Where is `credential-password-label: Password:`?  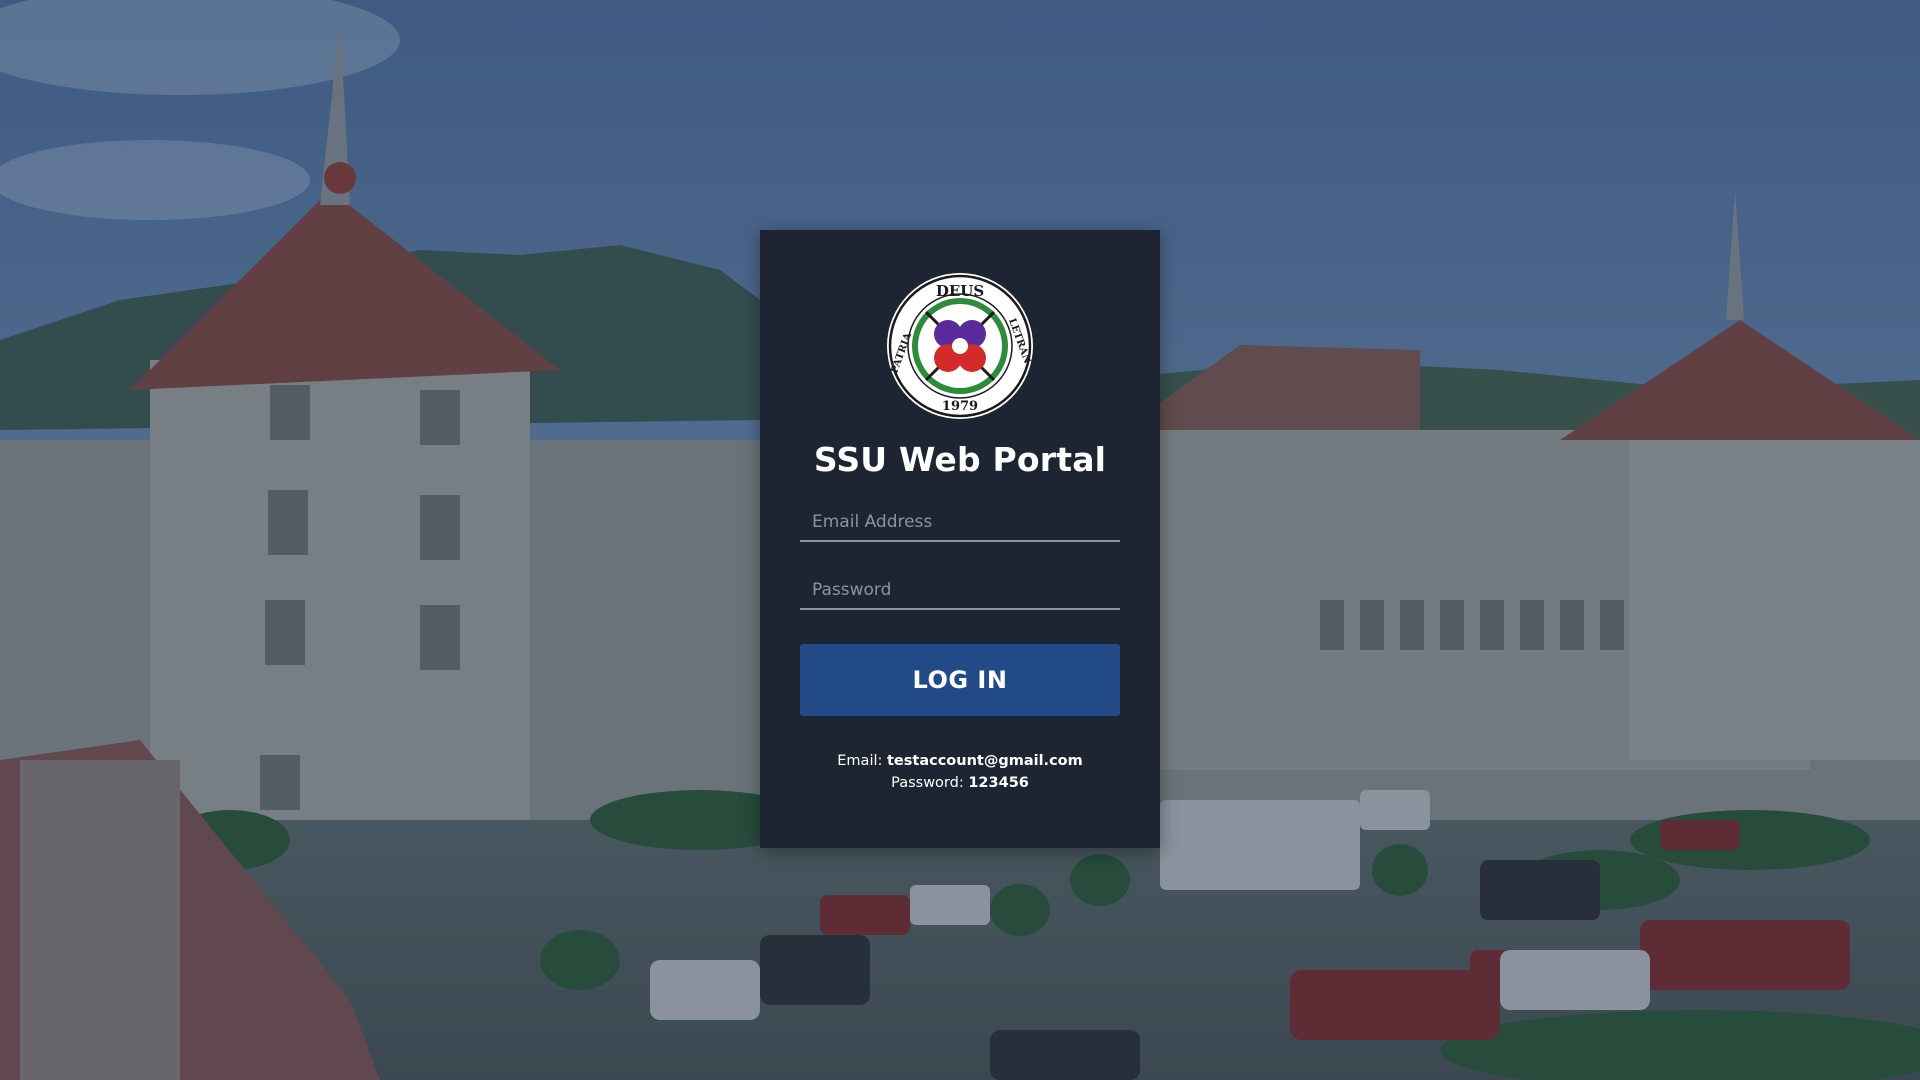
credential-password-label: Password: is located at coordinates (930, 783).